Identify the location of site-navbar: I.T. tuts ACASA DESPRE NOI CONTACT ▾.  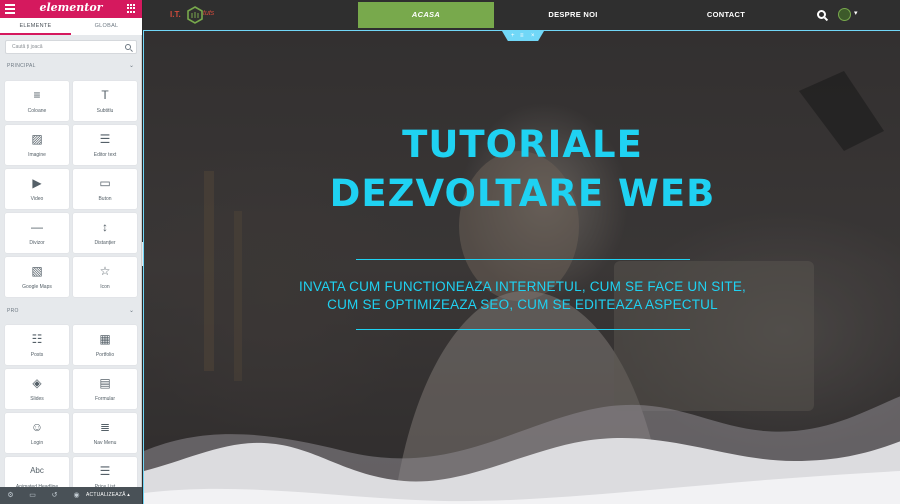
(521, 15).